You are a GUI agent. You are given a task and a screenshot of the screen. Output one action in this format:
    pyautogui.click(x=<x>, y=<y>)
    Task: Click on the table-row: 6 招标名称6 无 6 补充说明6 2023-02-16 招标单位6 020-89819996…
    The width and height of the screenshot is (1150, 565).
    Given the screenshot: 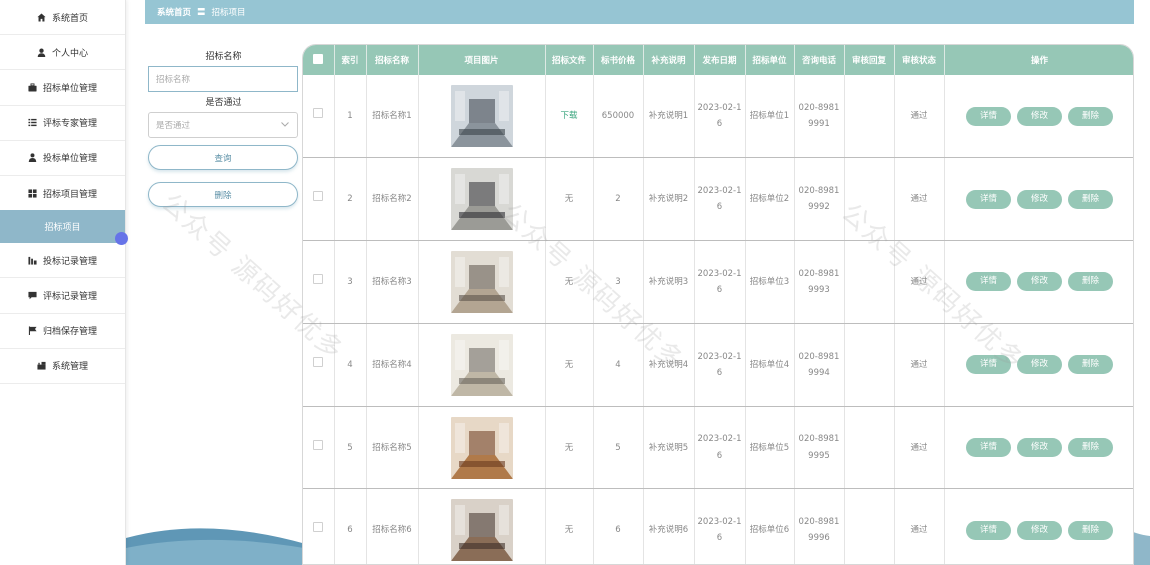 What is the action you would take?
    pyautogui.click(x=718, y=526)
    